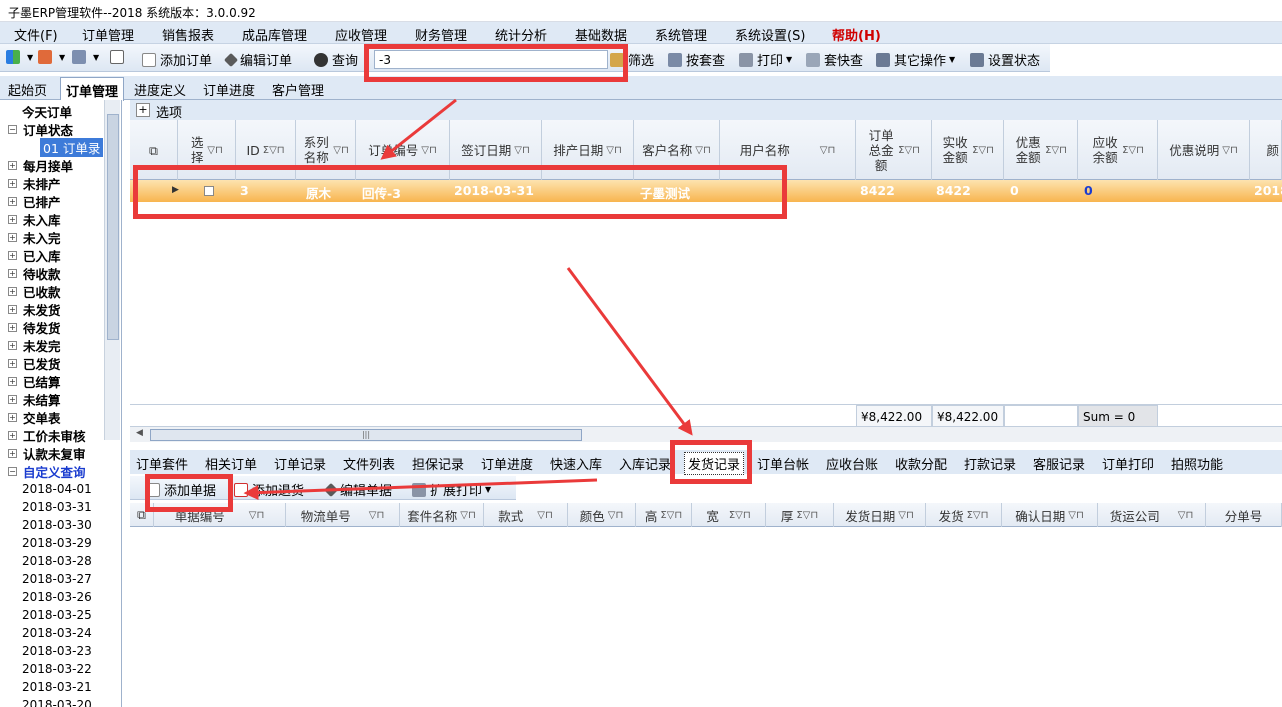 This screenshot has height=707, width=1282. Describe the element at coordinates (229, 89) in the screenshot. I see `tab-order-progress: 订单进度` at that location.